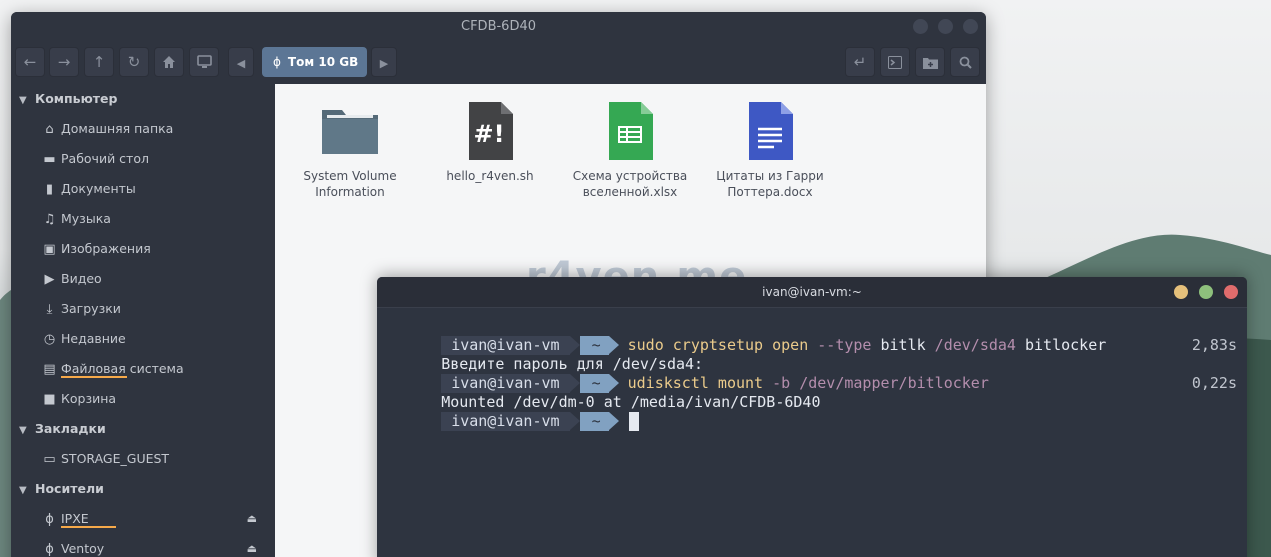  I want to click on search-icon, so click(965, 62).